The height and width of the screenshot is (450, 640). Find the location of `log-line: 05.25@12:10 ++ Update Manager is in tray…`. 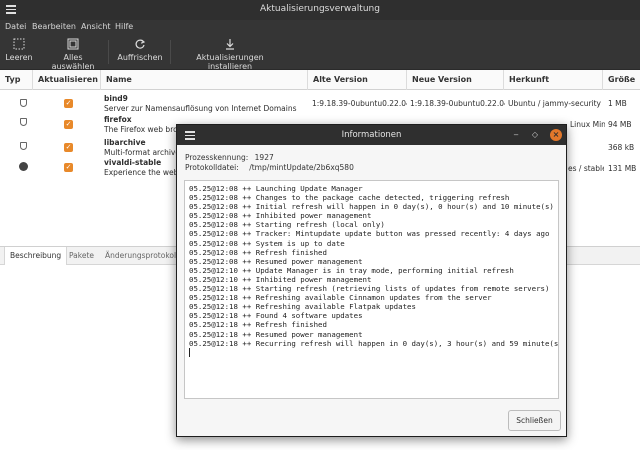

log-line: 05.25@12:10 ++ Update Manager is in tray… is located at coordinates (351, 270).